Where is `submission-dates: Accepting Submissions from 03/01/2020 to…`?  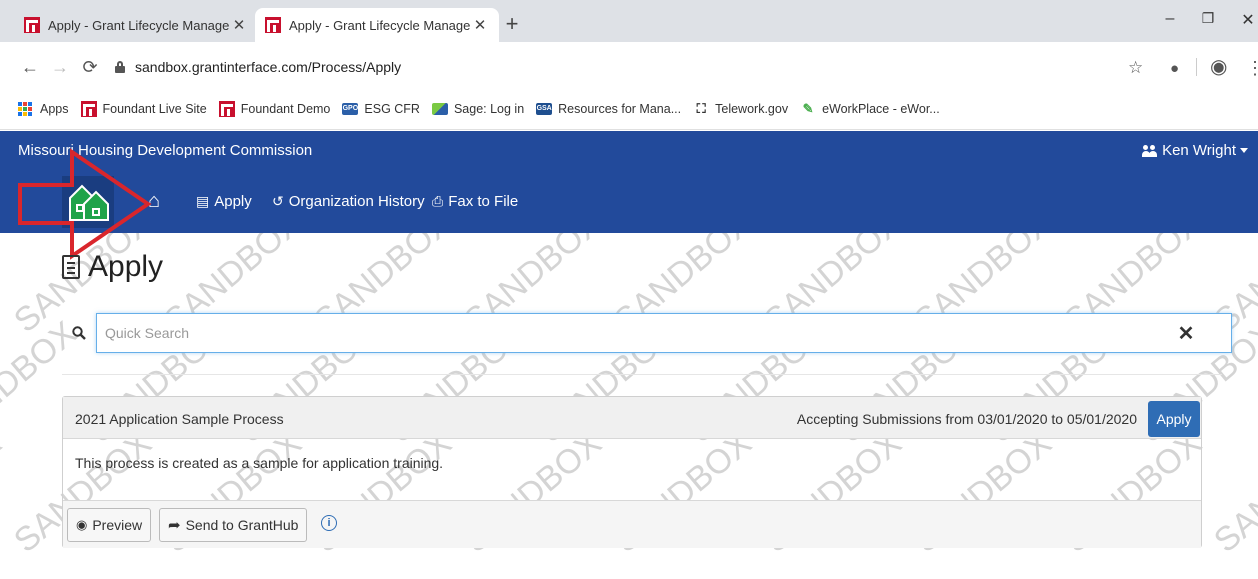
submission-dates: Accepting Submissions from 03/01/2020 to… is located at coordinates (966, 419).